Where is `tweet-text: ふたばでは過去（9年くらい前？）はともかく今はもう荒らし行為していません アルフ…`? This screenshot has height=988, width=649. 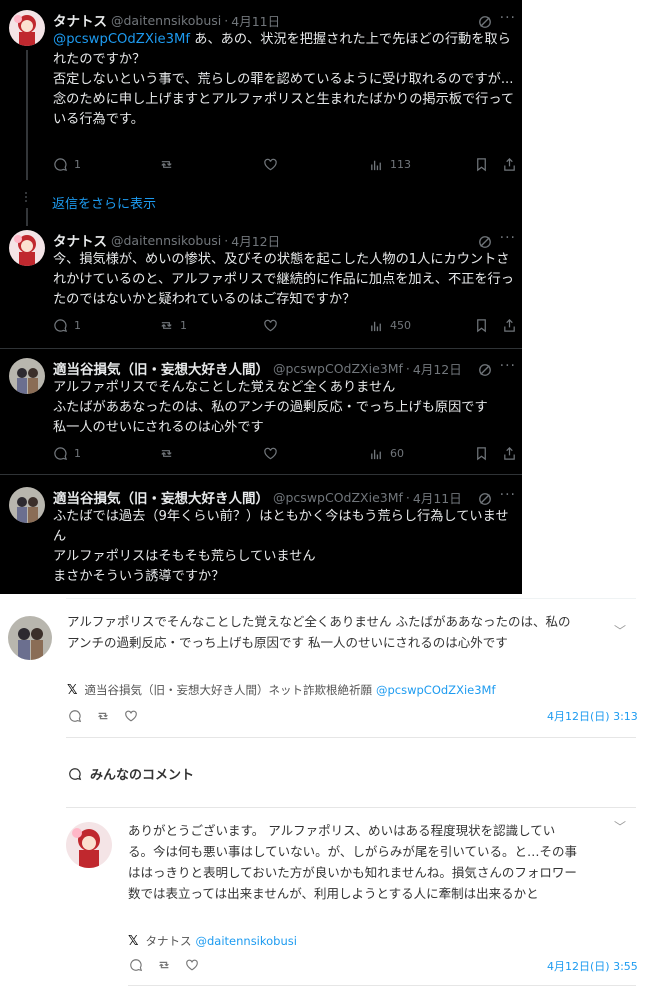 tweet-text: ふたばでは過去（9年くらい前？）はともかく今はもう荒らし行為していません アルフ… is located at coordinates (281, 546).